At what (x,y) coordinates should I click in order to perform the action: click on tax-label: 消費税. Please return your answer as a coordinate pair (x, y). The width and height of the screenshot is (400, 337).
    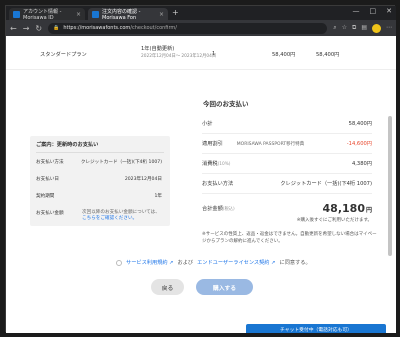
    Looking at the image, I should click on (210, 164).